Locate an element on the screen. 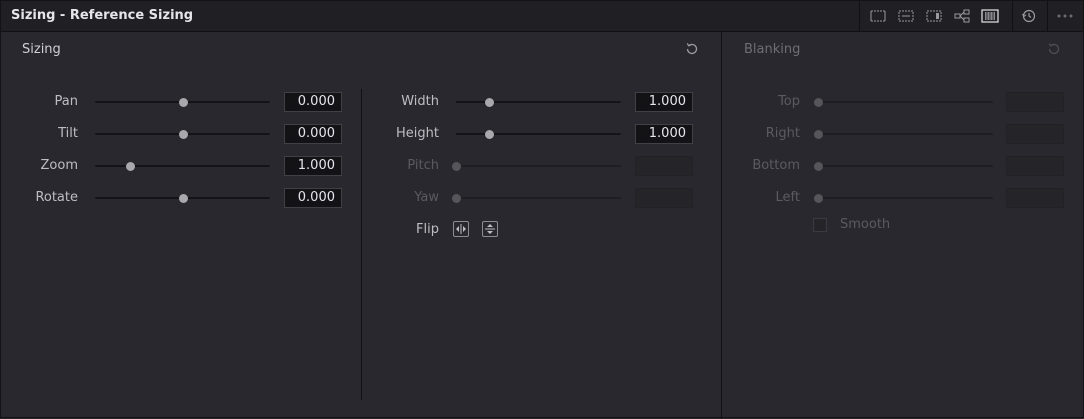 The width and height of the screenshot is (1084, 419). sizing-column-divider is located at coordinates (361, 244).